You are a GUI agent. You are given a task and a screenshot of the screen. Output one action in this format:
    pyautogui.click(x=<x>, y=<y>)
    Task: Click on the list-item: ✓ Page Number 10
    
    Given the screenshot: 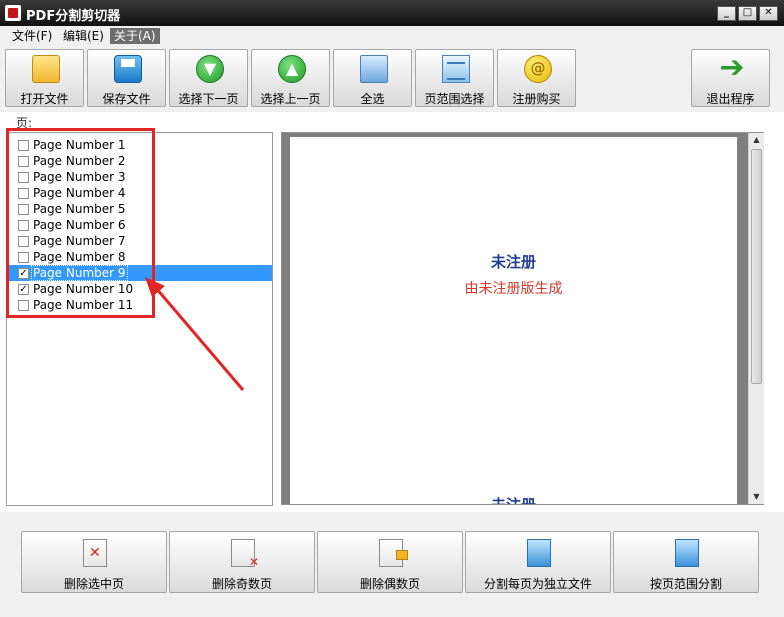 What is the action you would take?
    pyautogui.click(x=139, y=289)
    